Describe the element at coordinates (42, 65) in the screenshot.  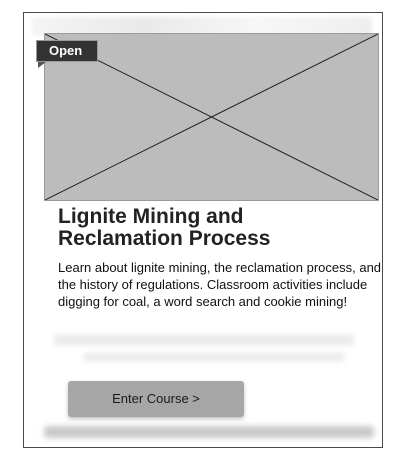
I see `badge-ribbon-tail` at that location.